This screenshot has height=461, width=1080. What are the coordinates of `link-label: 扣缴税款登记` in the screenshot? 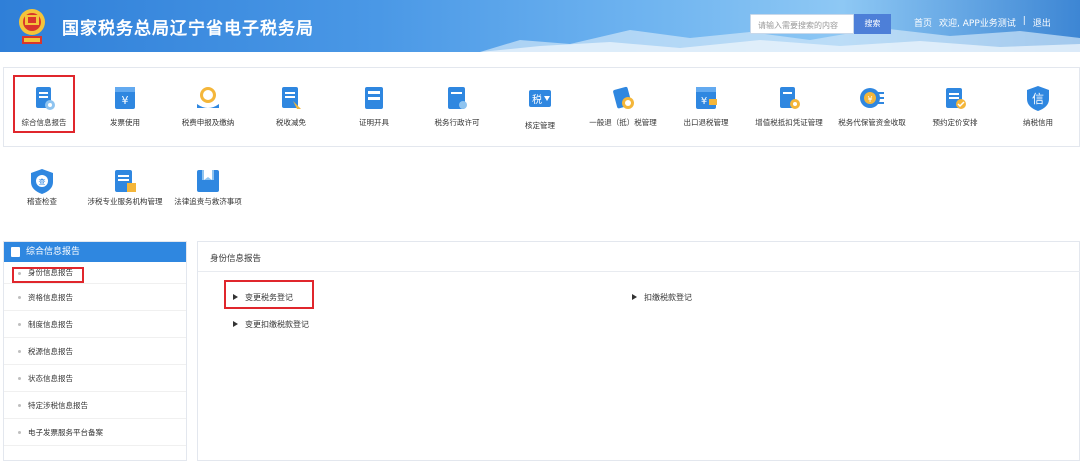 It's located at (668, 297).